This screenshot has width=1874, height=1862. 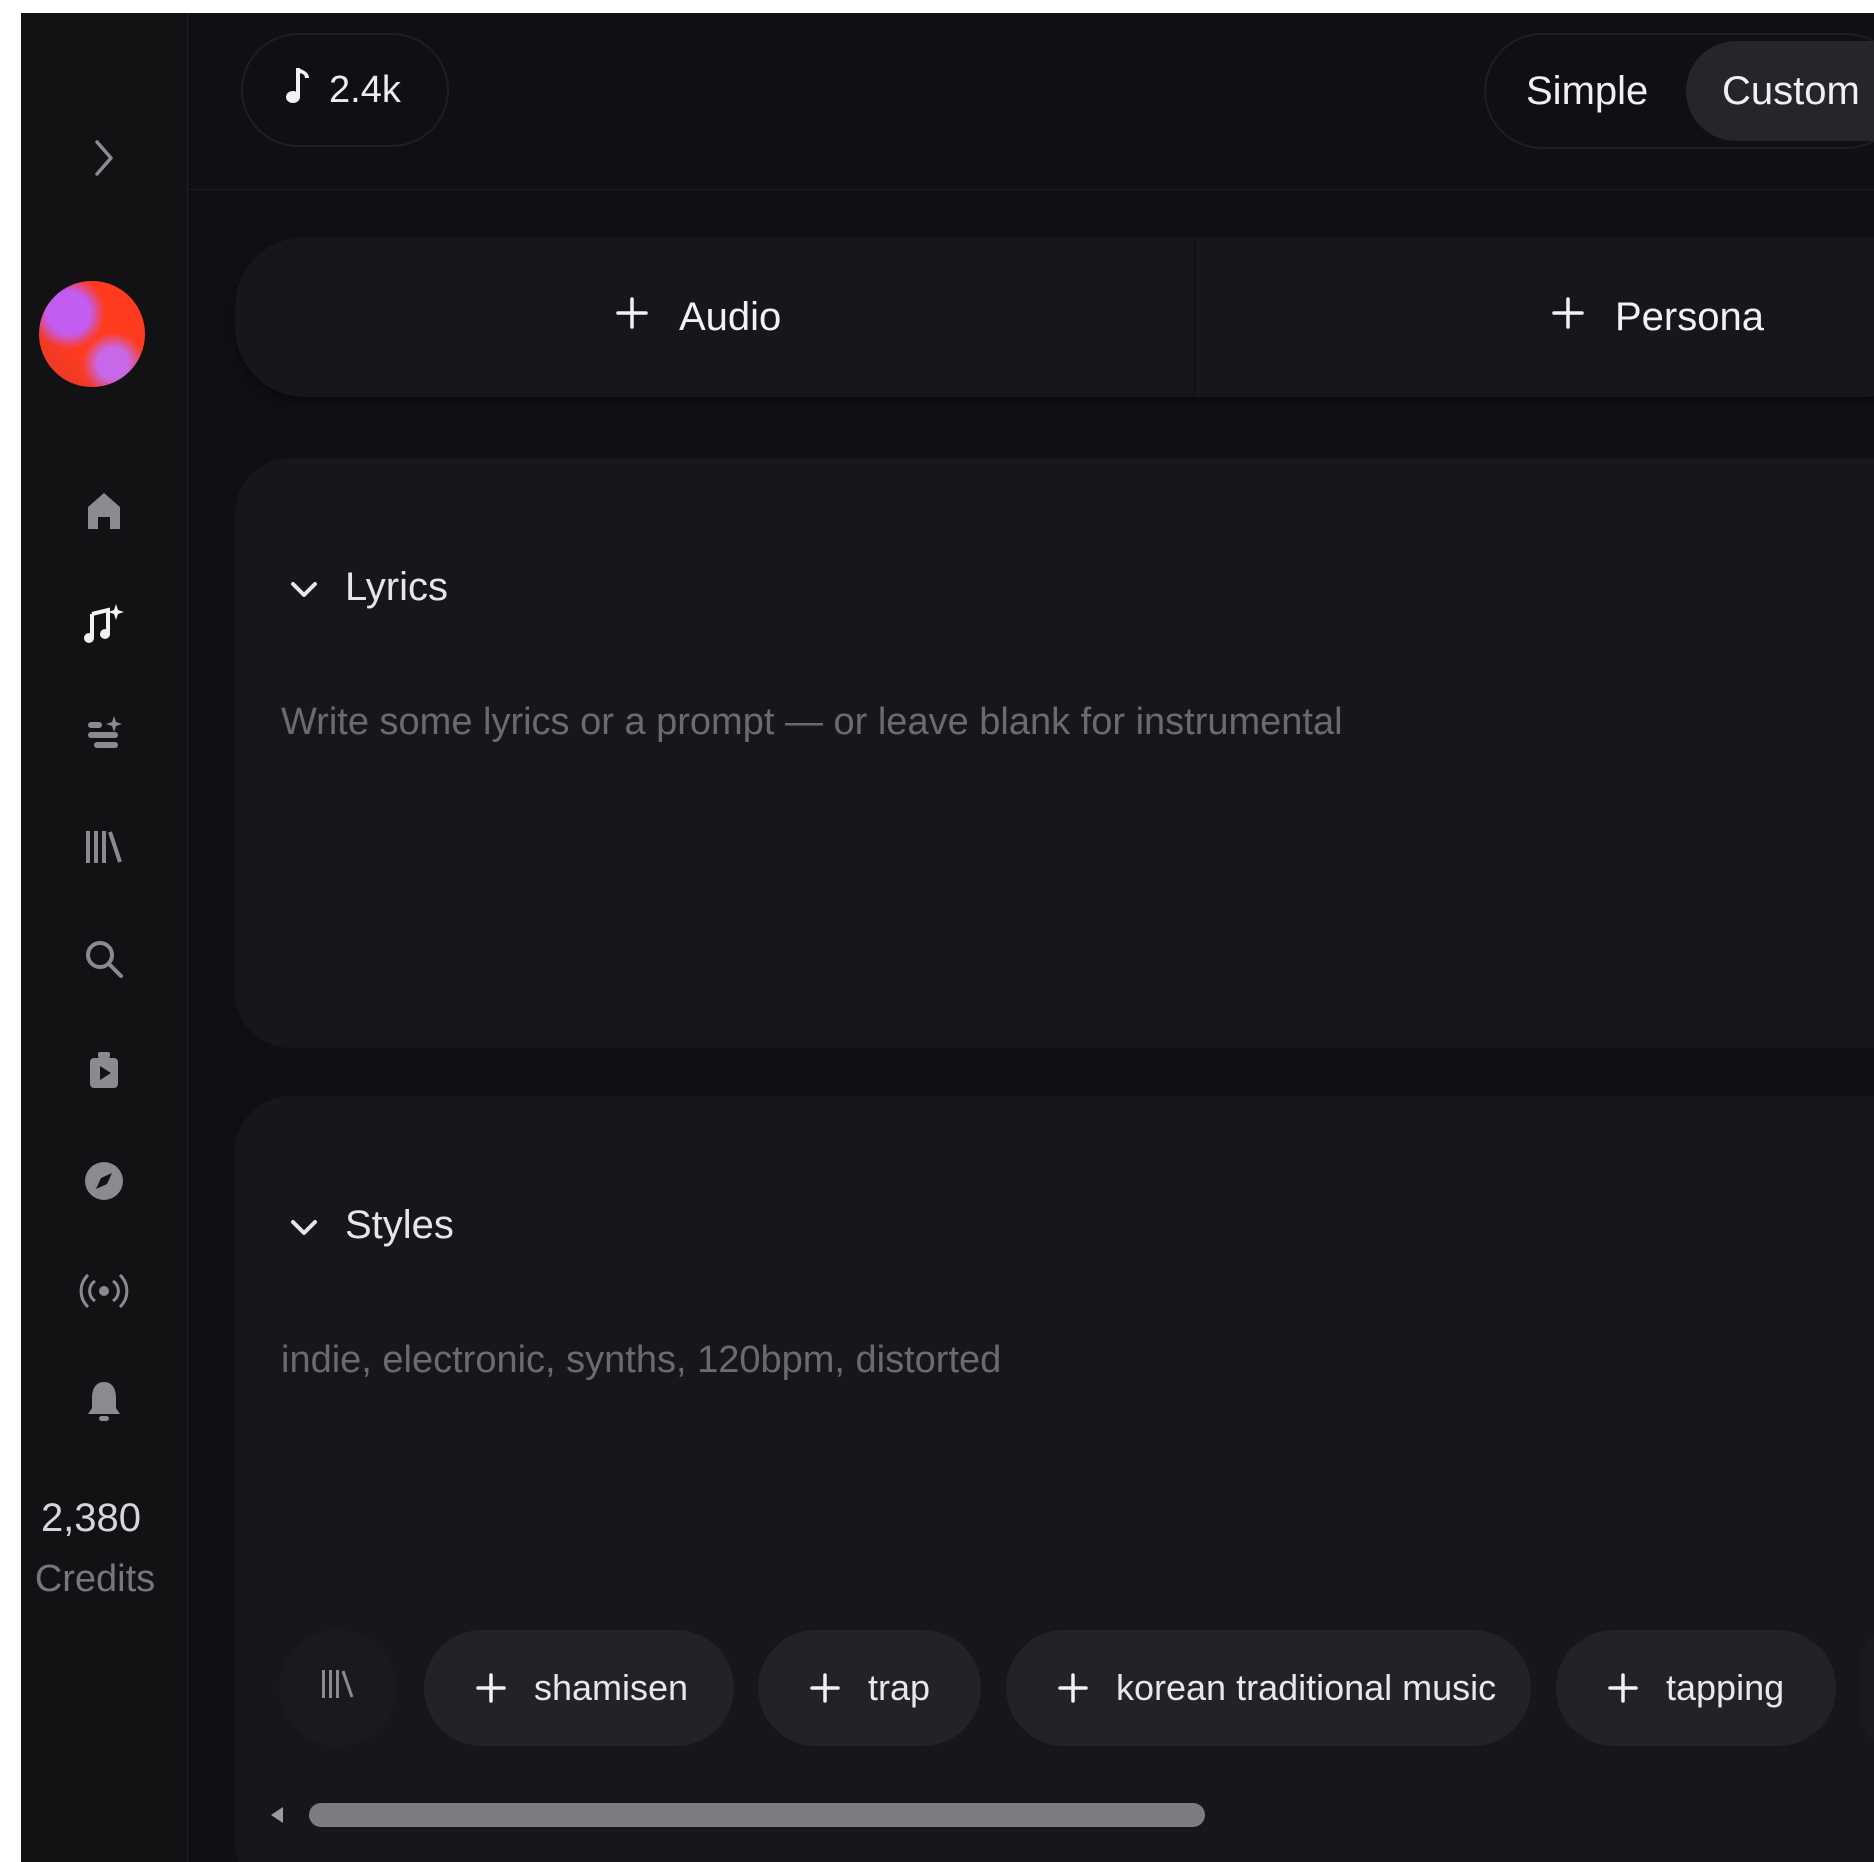 I want to click on chips-scrollbar, so click(x=1053, y=1815).